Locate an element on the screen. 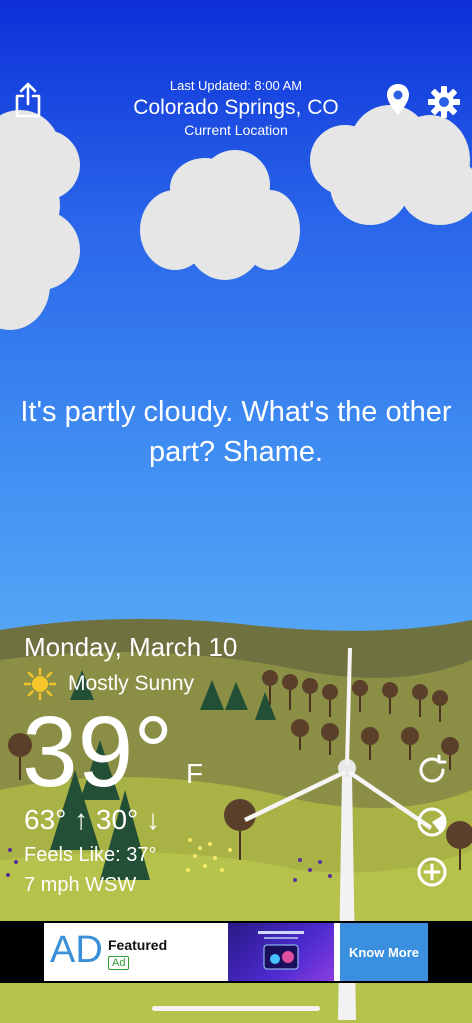 The width and height of the screenshot is (472, 1023). wind-info: 7 mph WSW is located at coordinates (80, 885).